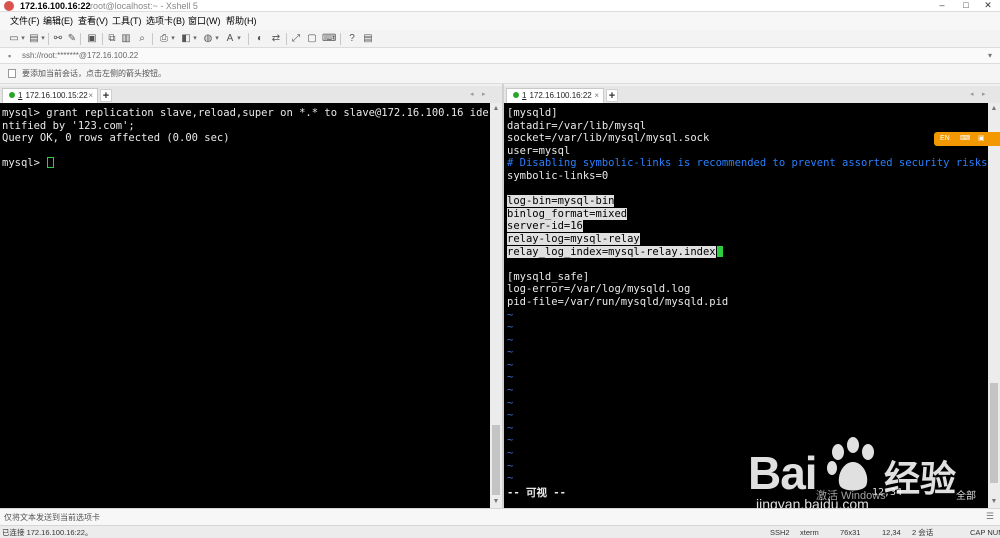 The image size is (1000, 538). Describe the element at coordinates (500, 516) in the screenshot. I see `compose-send-bar: 仅将文本发送到当前选项卡 ☰` at that location.